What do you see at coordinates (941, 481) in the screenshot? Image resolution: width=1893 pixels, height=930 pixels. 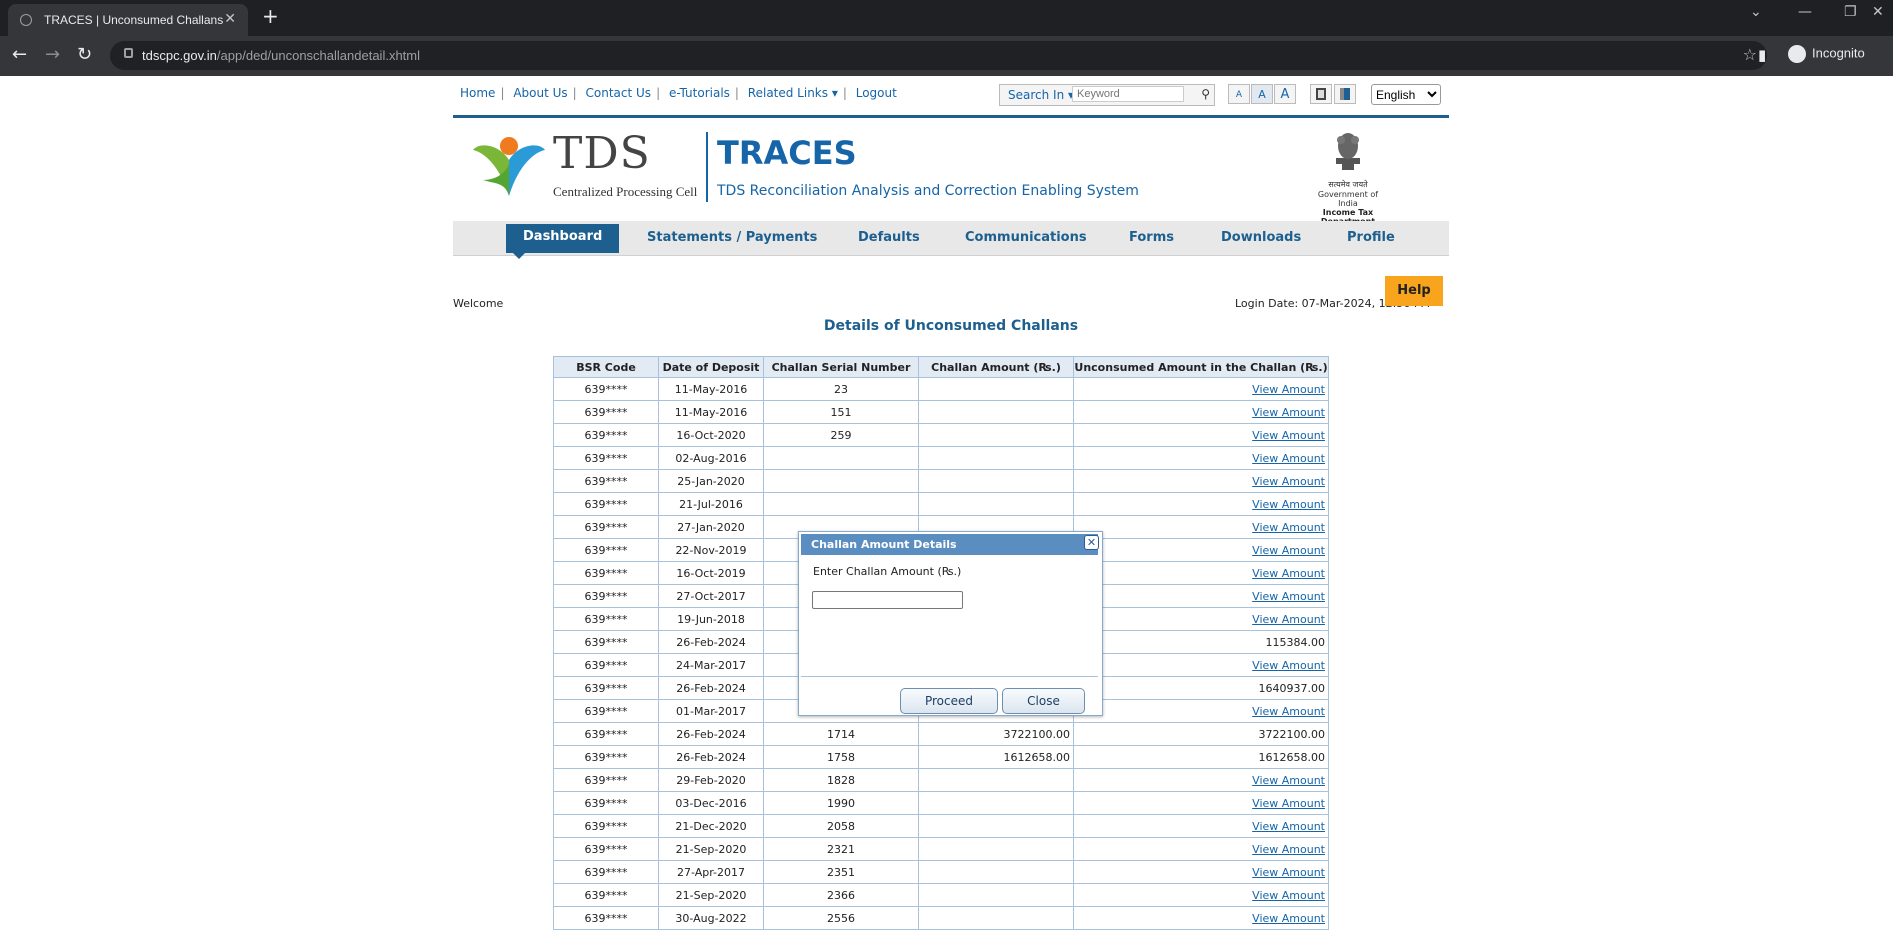 I see `table-row: 639**** 25-Jan-2020 View Amount` at bounding box center [941, 481].